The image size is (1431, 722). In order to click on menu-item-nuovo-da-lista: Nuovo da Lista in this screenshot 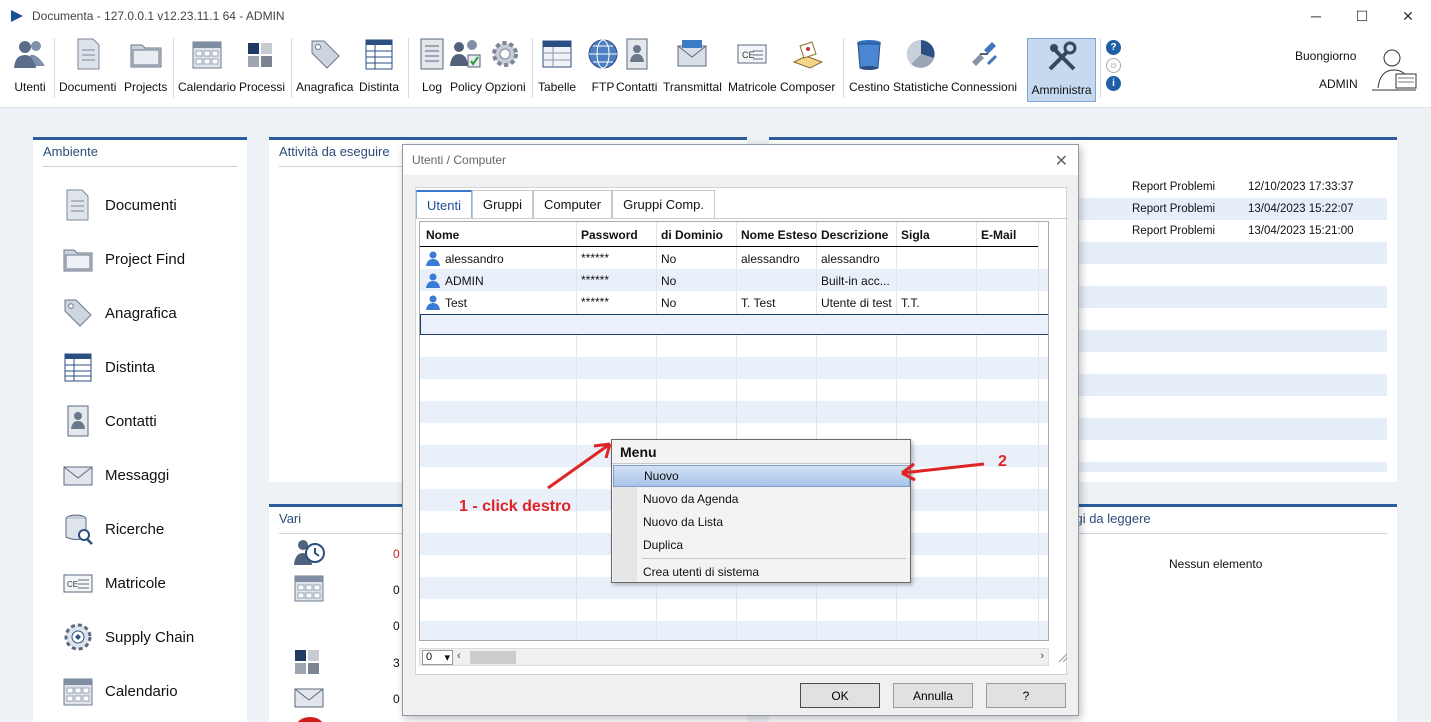, I will do `click(761, 522)`.